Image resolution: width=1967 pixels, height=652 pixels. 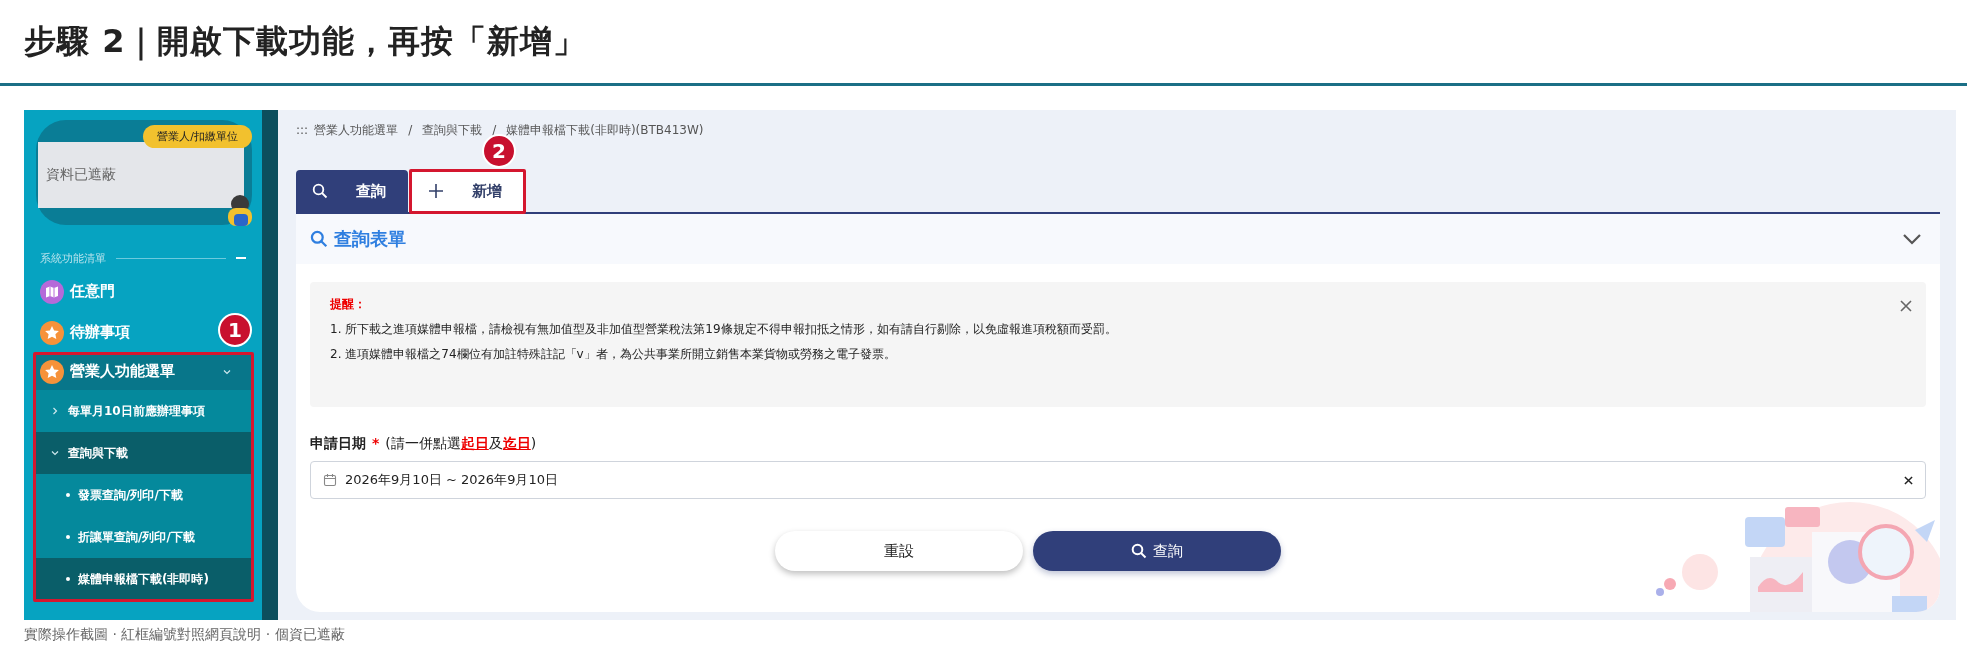 What do you see at coordinates (73, 258) in the screenshot?
I see `section-title: 系統功能清單` at bounding box center [73, 258].